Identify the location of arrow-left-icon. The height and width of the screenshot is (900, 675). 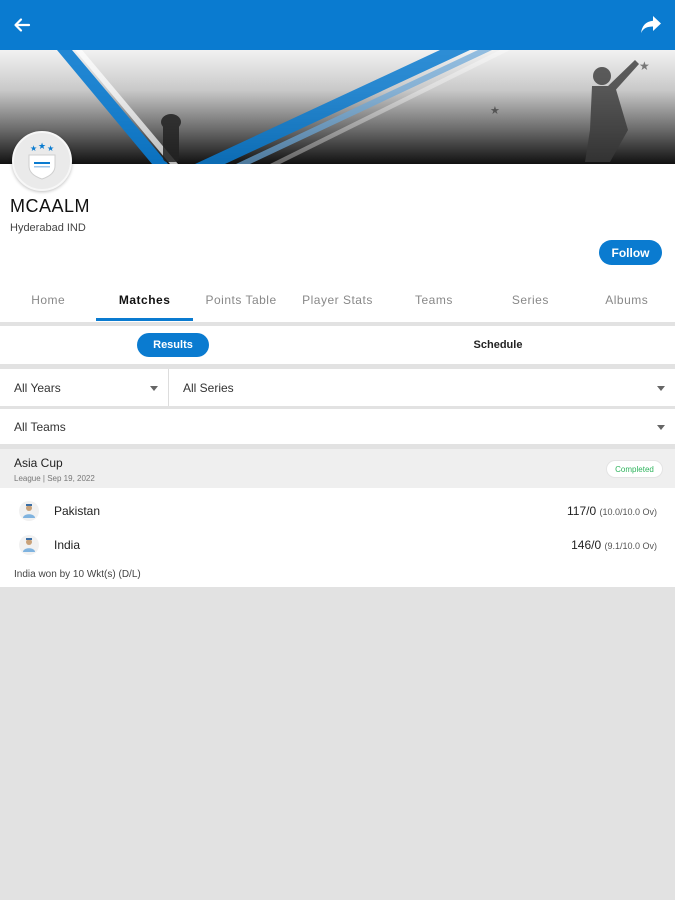
(22, 25).